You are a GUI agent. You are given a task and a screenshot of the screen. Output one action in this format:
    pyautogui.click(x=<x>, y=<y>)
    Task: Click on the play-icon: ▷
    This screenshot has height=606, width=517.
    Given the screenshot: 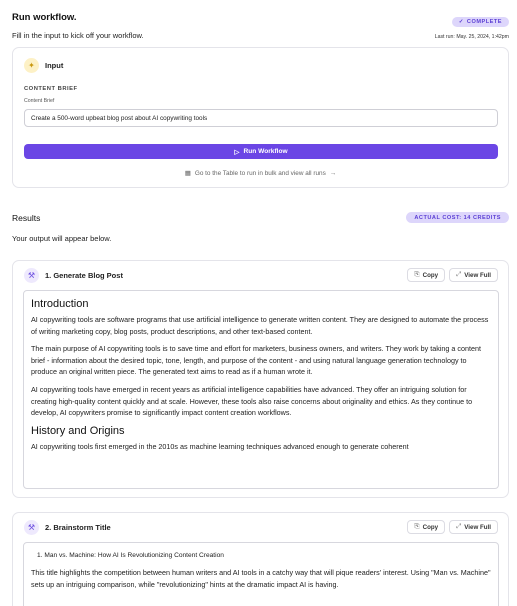 What is the action you would take?
    pyautogui.click(x=237, y=152)
    